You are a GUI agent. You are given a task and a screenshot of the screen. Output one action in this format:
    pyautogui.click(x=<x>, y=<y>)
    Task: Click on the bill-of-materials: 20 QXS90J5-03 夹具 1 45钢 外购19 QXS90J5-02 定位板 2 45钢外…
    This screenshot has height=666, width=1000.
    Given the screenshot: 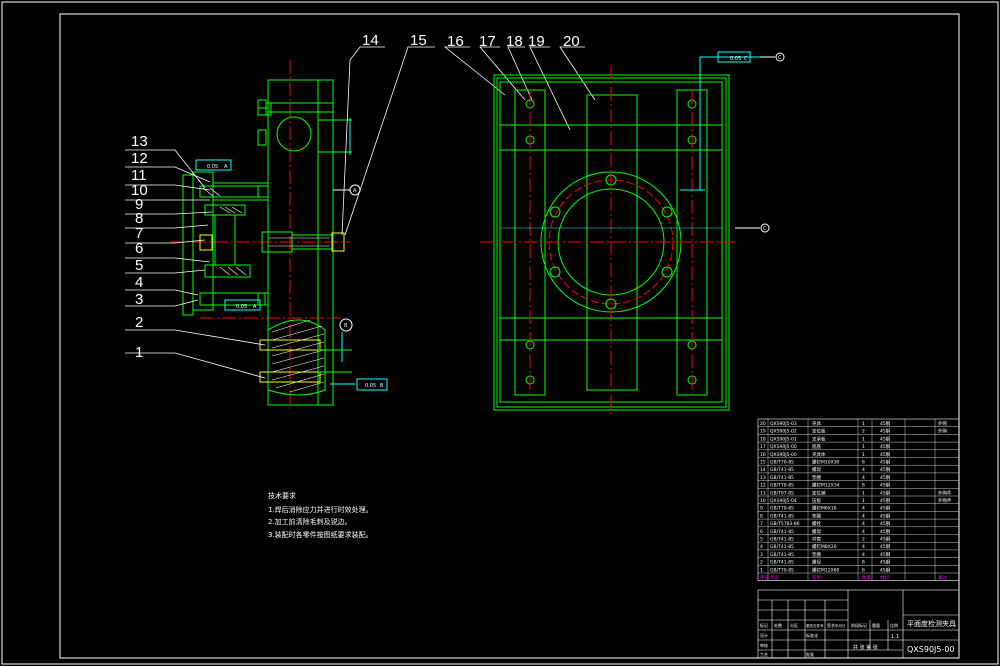 What is the action you would take?
    pyautogui.click(x=858, y=499)
    